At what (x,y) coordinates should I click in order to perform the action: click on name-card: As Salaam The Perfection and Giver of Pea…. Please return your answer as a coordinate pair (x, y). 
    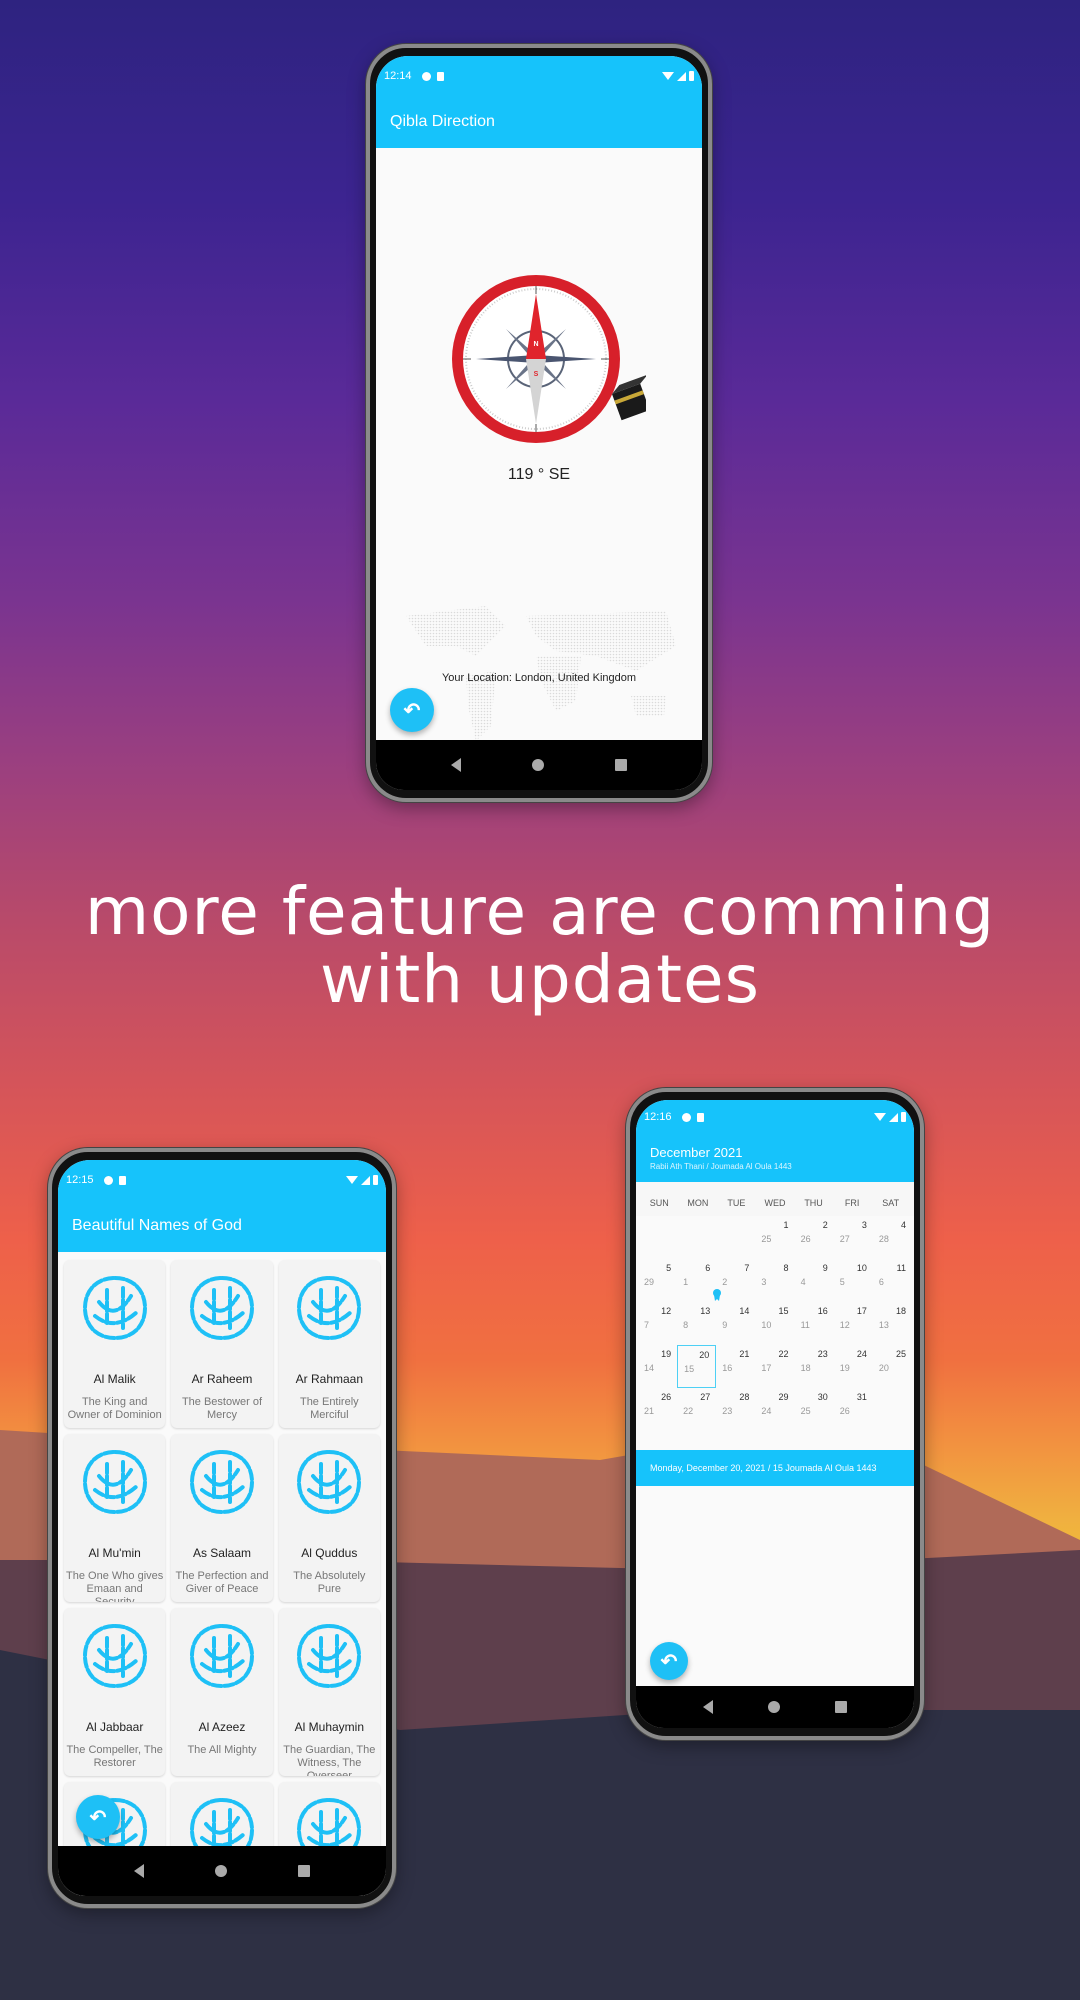
    Looking at the image, I should click on (222, 1518).